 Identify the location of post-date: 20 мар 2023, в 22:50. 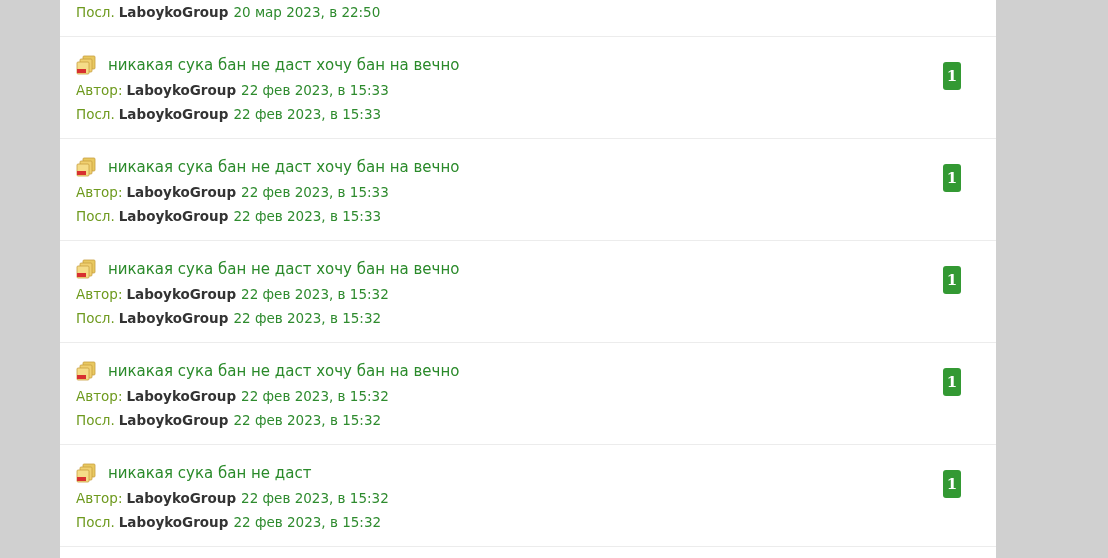
(307, 12).